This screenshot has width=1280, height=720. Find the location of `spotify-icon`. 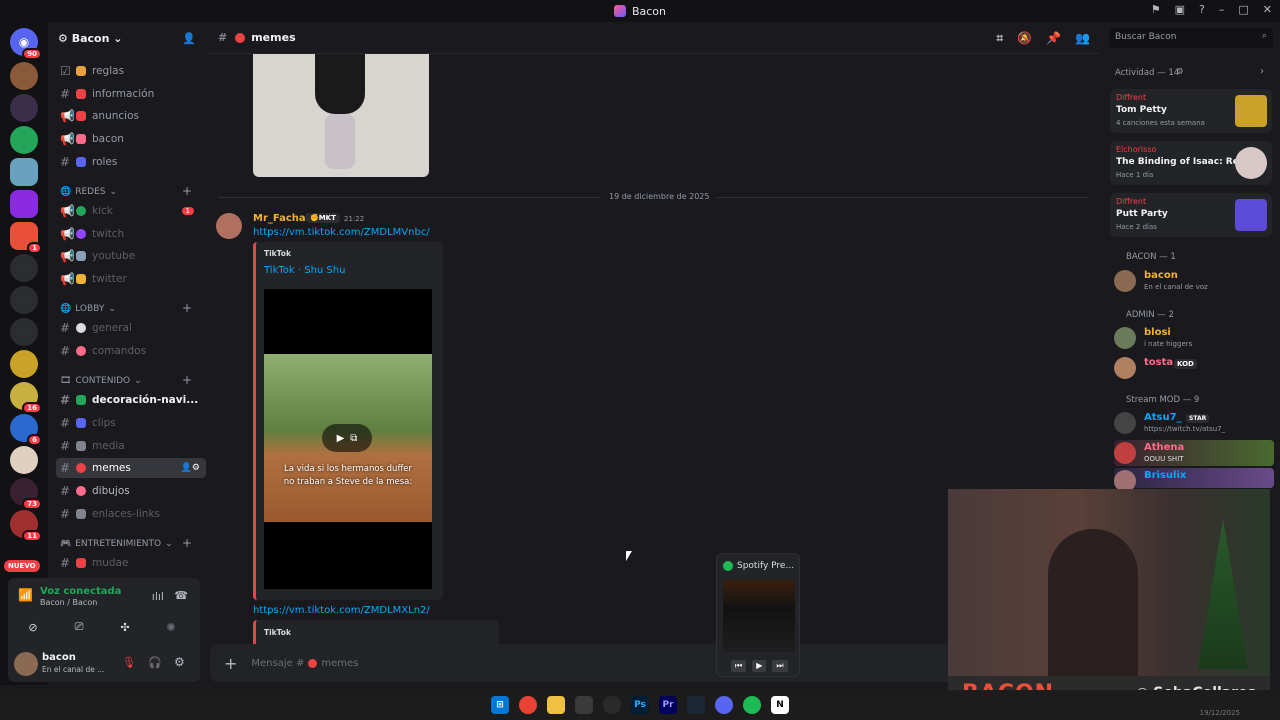

spotify-icon is located at coordinates (752, 705).